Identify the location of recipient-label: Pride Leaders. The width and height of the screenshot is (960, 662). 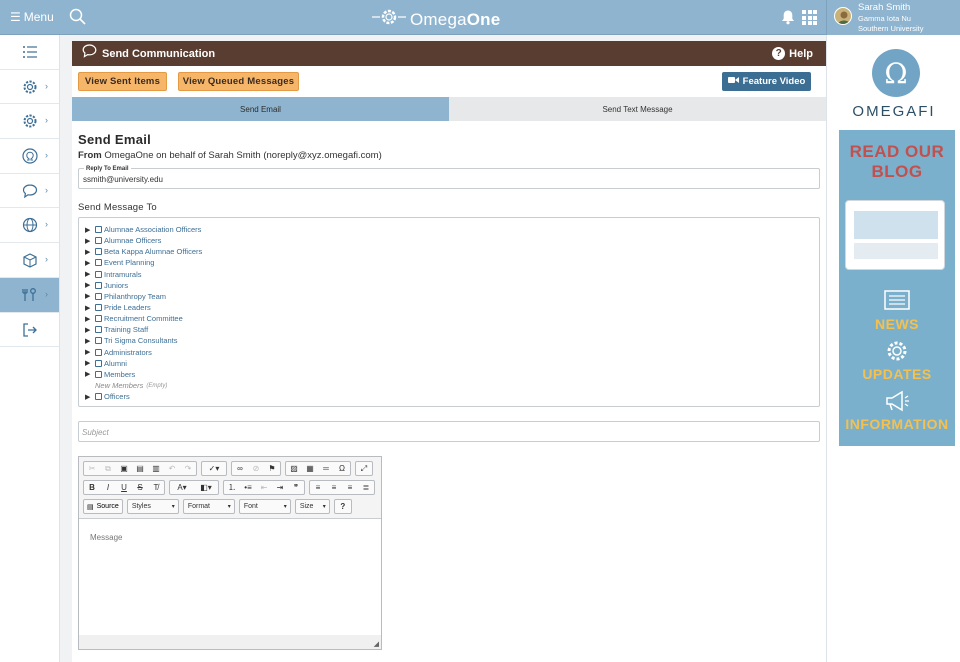
(127, 307).